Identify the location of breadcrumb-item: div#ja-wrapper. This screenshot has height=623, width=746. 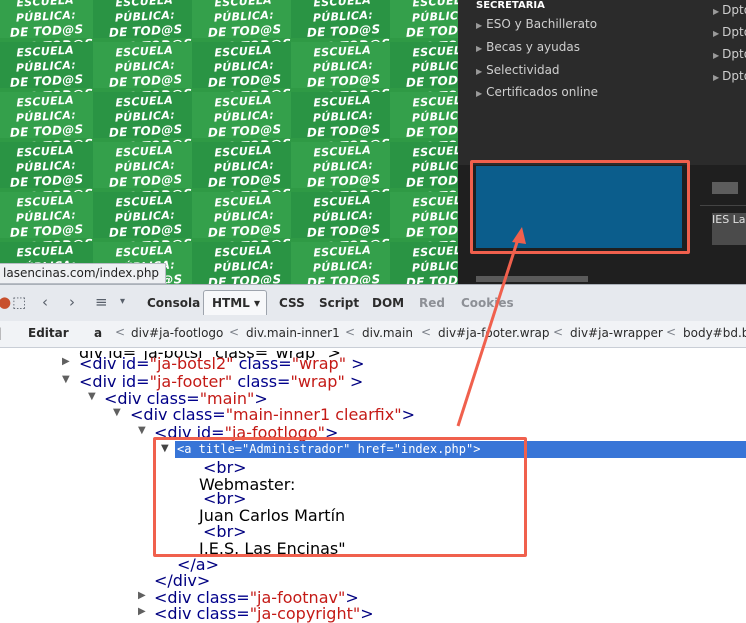
(616, 333).